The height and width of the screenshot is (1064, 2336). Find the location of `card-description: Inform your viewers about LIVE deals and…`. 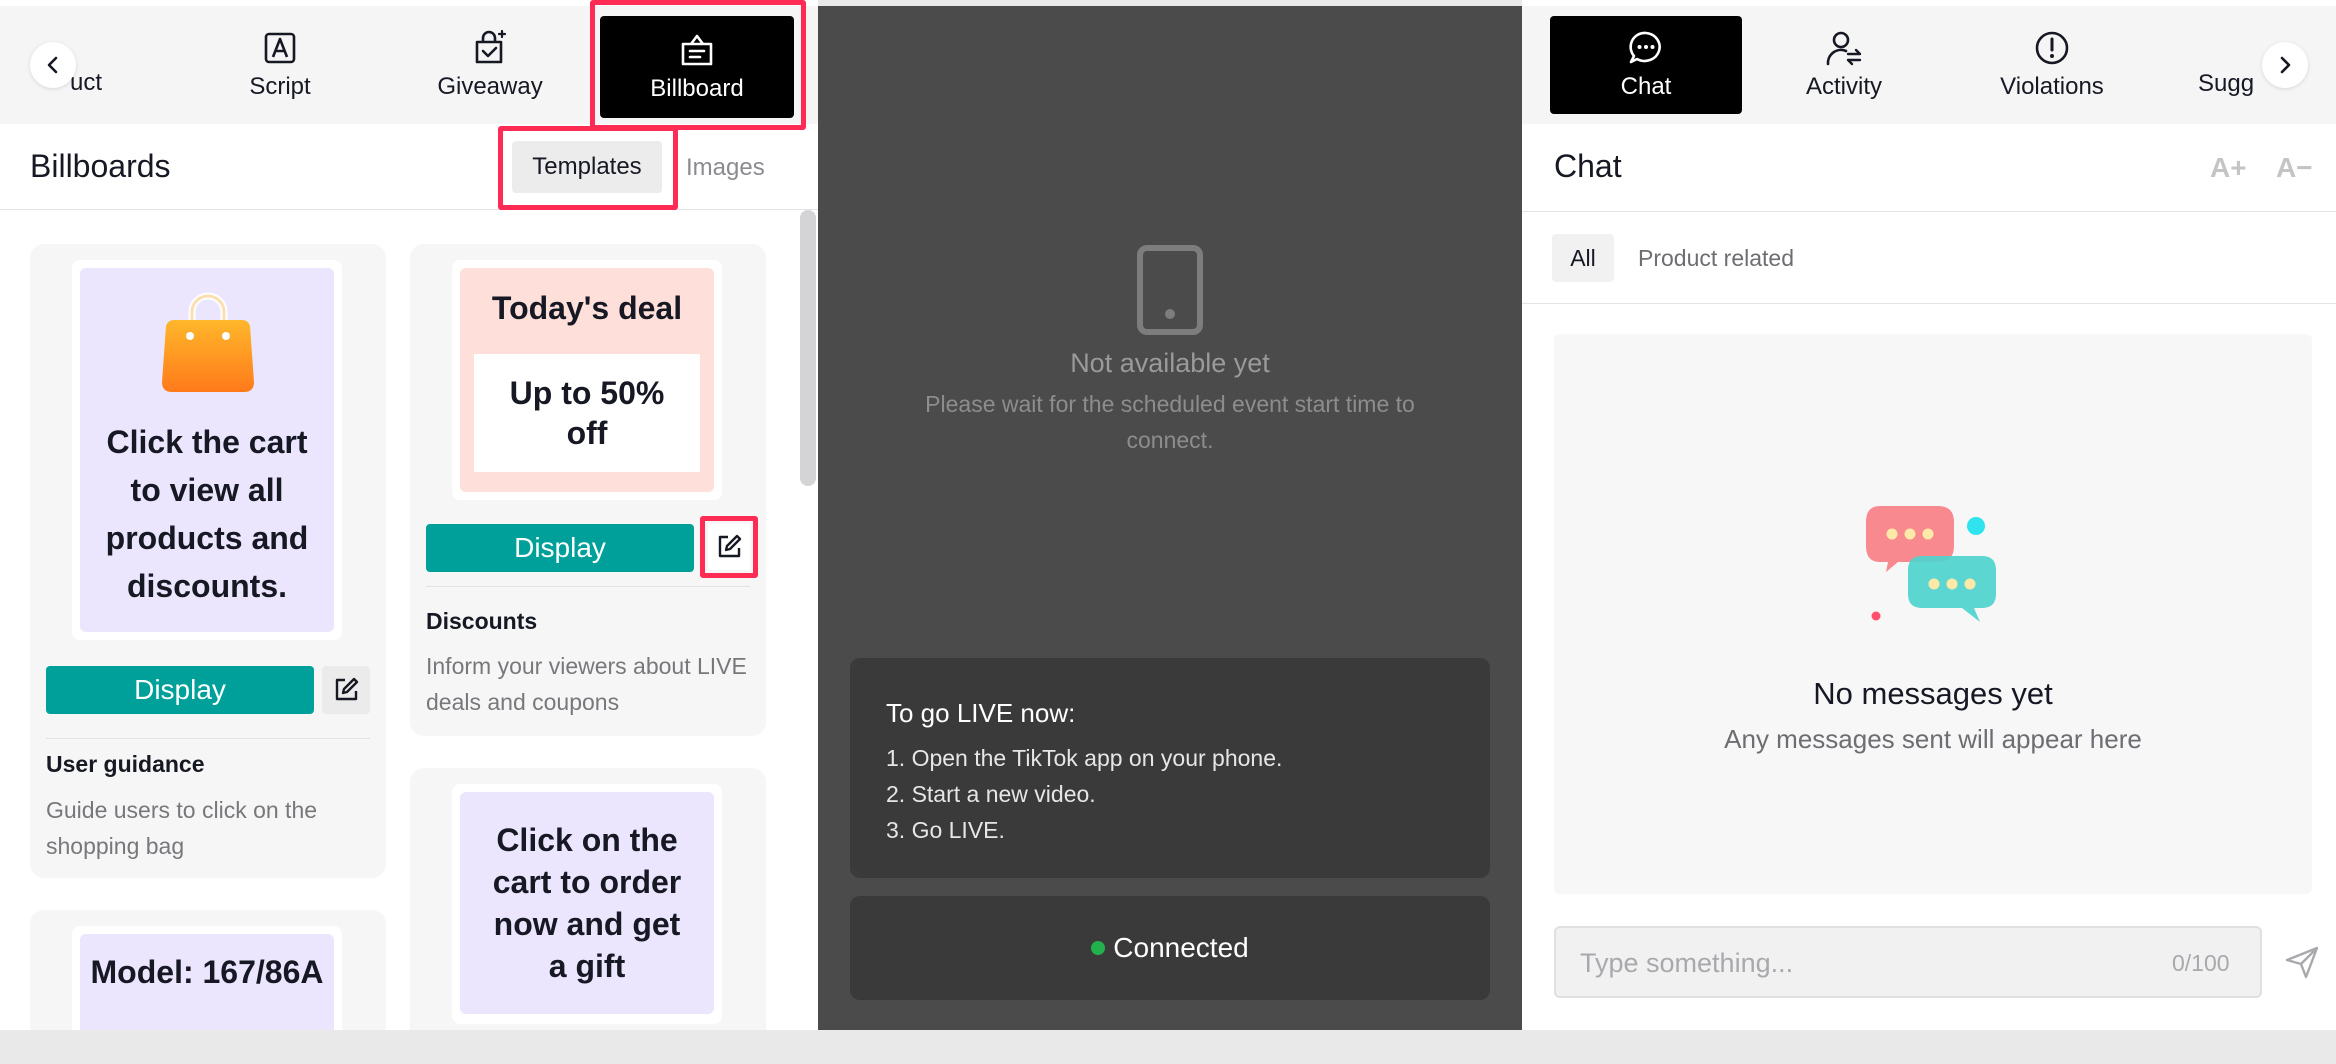

card-description: Inform your viewers about LIVE deals and… is located at coordinates (586, 684).